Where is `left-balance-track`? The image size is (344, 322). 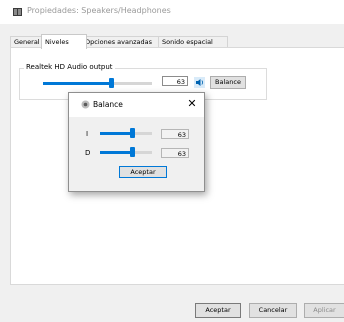
left-balance-track is located at coordinates (126, 133).